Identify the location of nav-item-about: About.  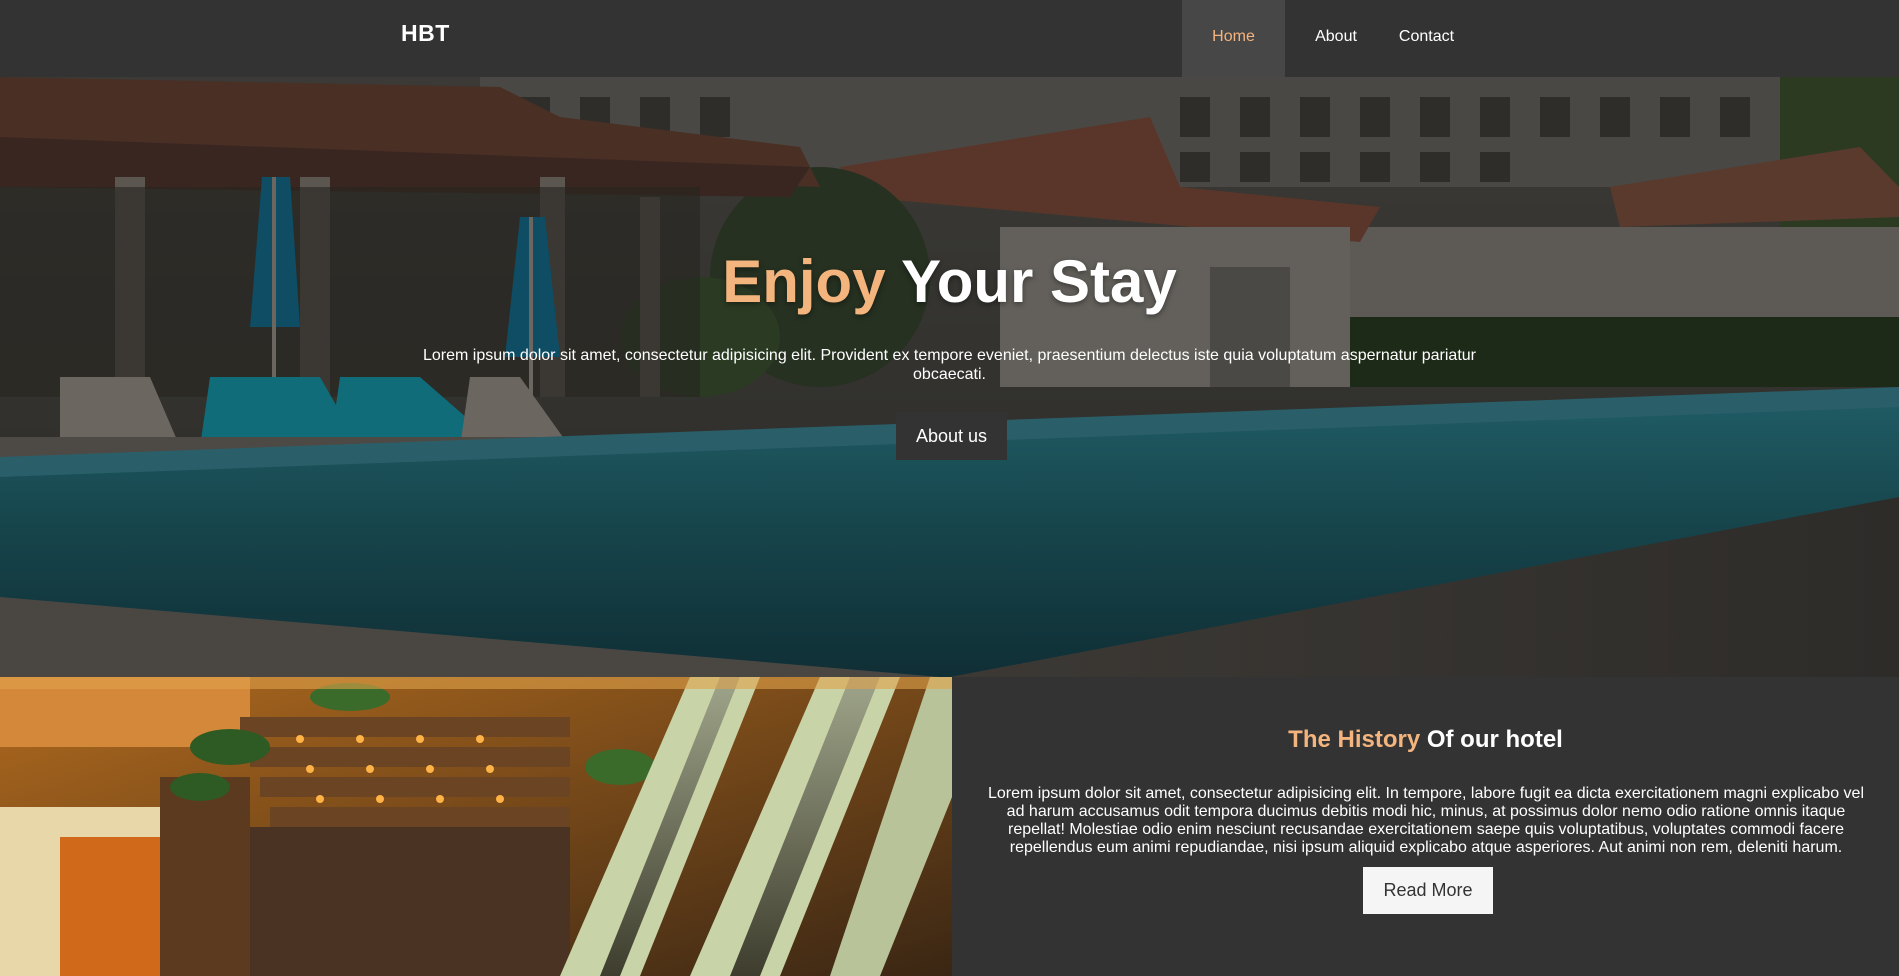
(1336, 38).